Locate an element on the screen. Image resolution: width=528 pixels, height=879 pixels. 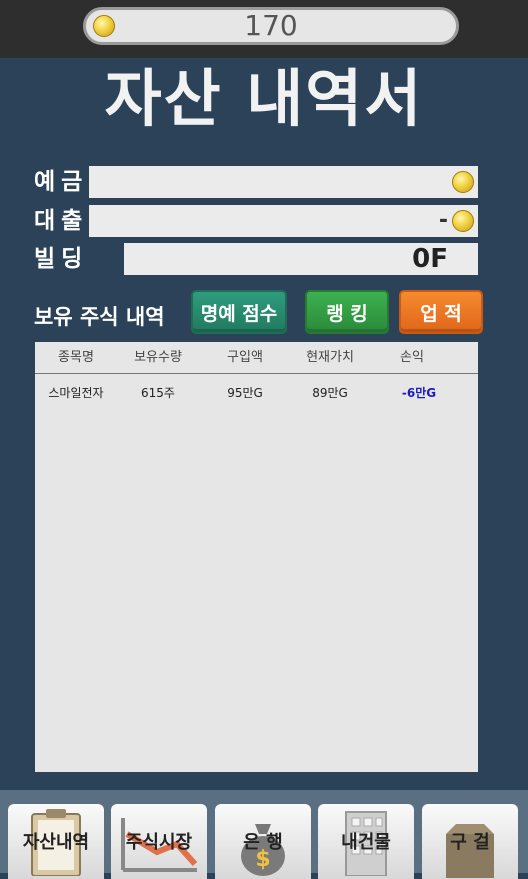
coin-amount: 170 is located at coordinates (271, 25).